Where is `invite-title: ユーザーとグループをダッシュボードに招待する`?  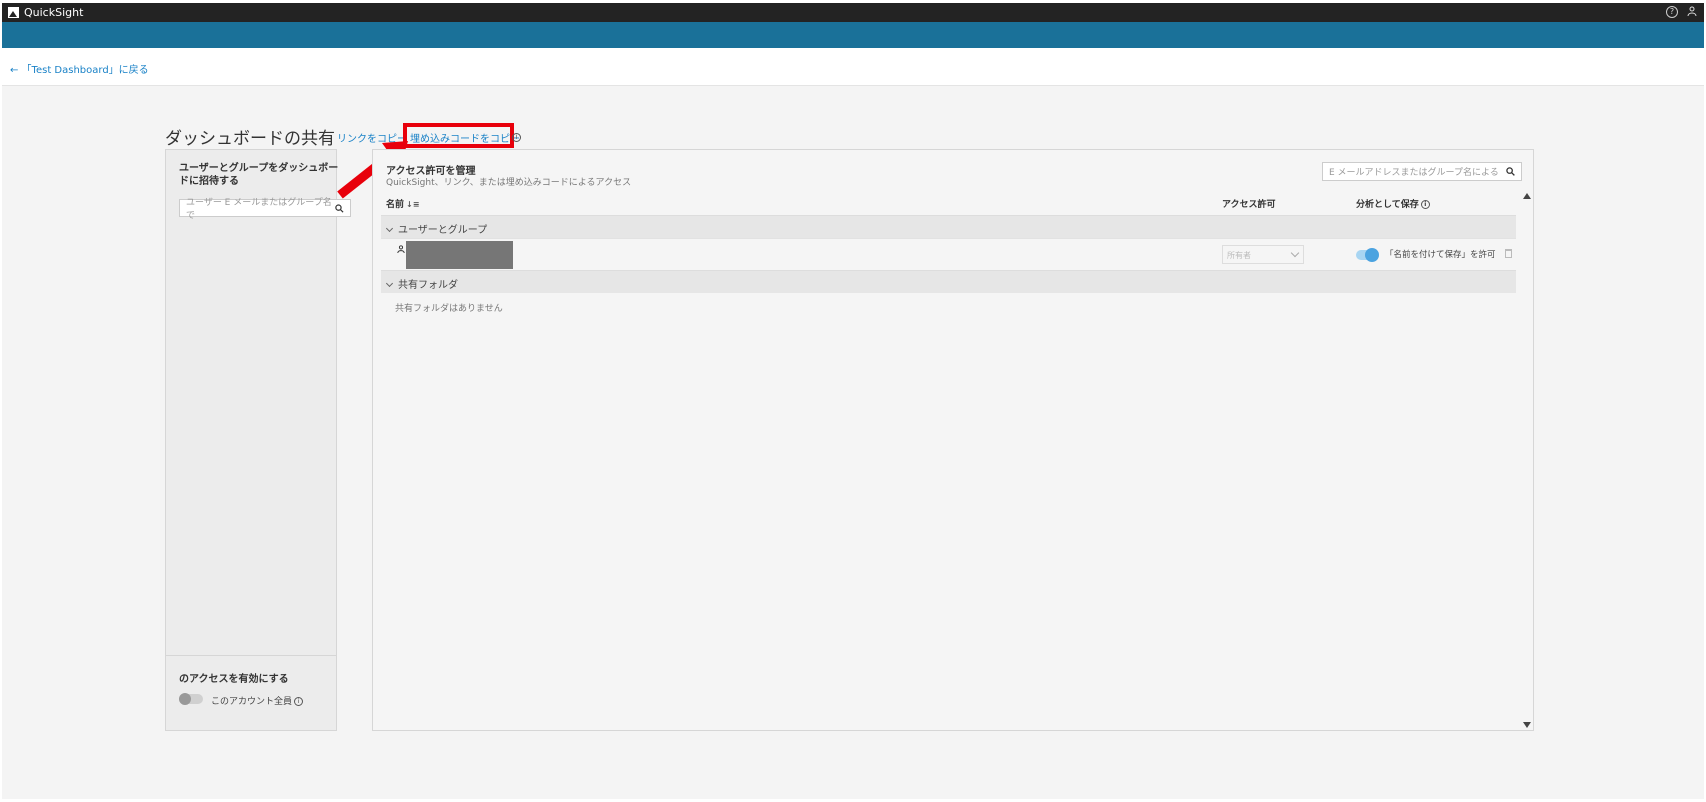
invite-title: ユーザーとグループをダッシュボードに招待する is located at coordinates (259, 175).